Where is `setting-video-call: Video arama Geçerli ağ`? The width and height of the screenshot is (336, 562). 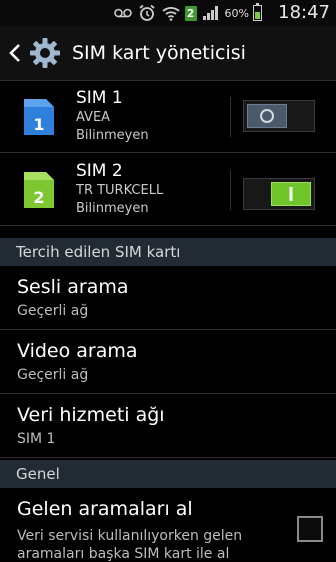 setting-video-call: Video arama Geçerli ağ is located at coordinates (168, 362).